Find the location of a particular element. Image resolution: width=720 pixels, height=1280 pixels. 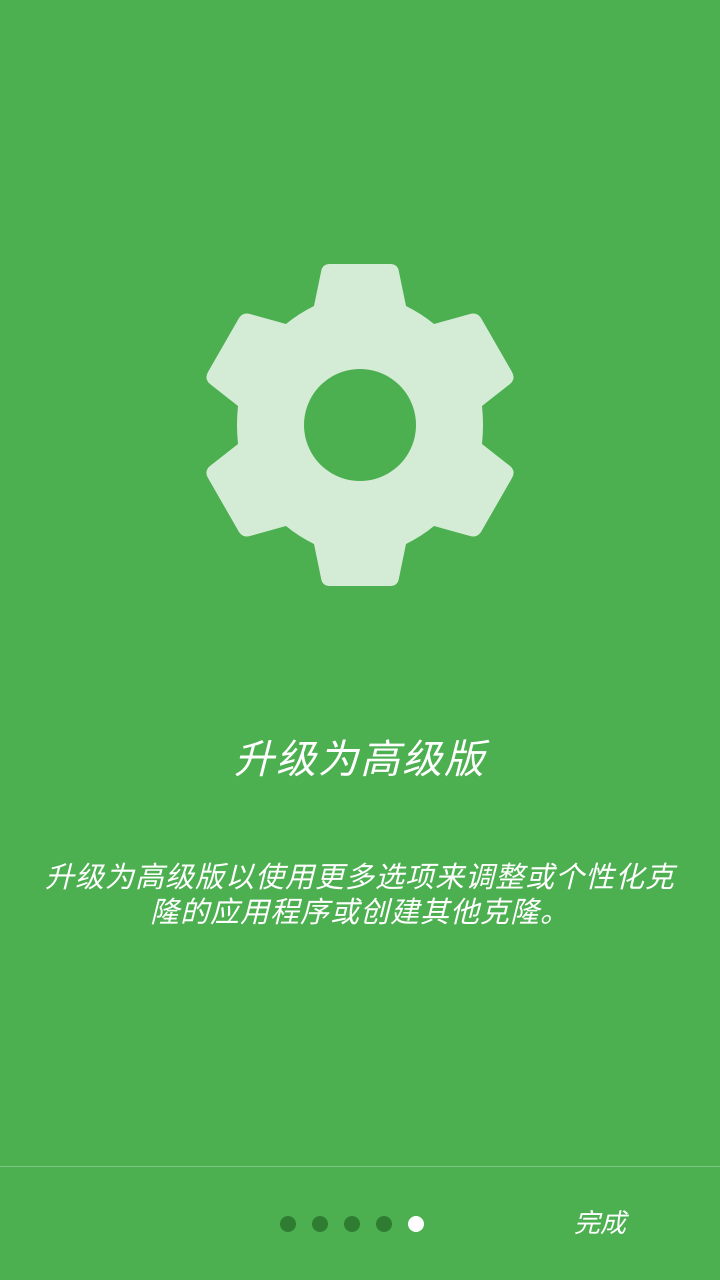

page-dot-5-active is located at coordinates (416, 1224).